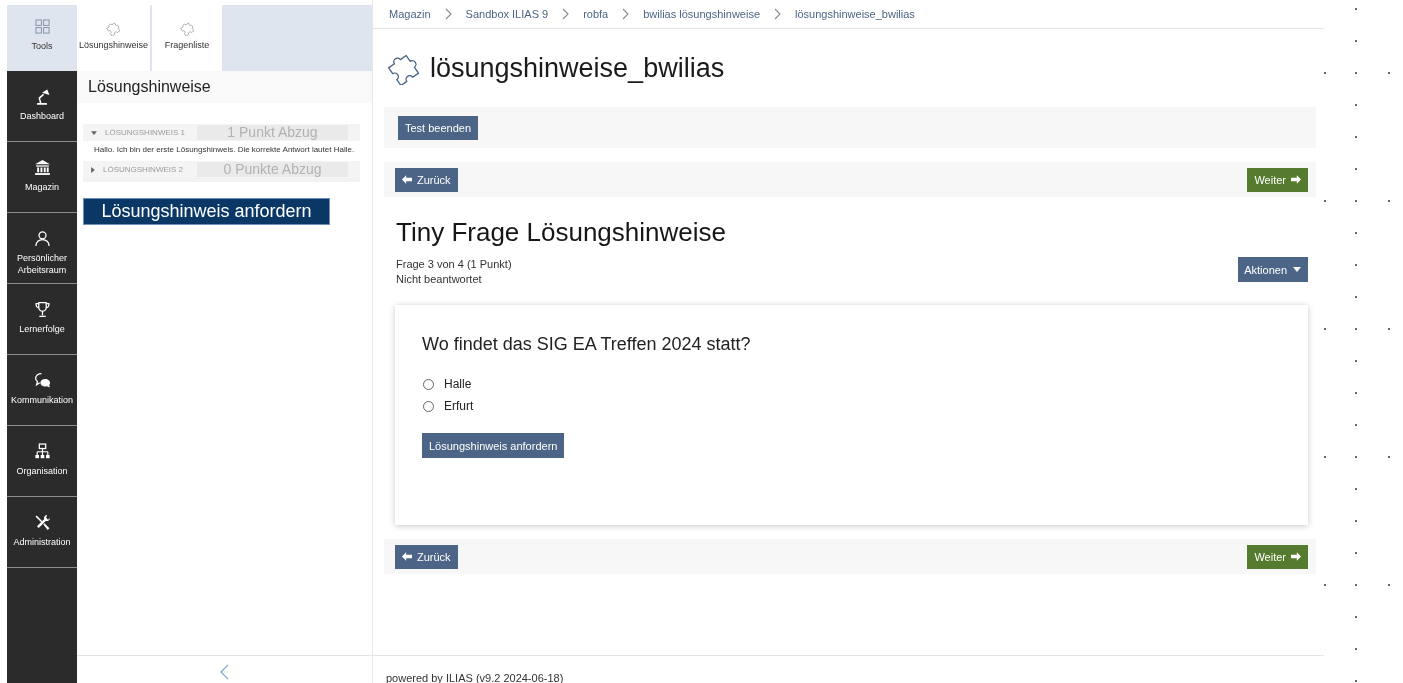 This screenshot has width=1403, height=683. I want to click on breadcrumb-link: bwilias lösungshinweise, so click(701, 14).